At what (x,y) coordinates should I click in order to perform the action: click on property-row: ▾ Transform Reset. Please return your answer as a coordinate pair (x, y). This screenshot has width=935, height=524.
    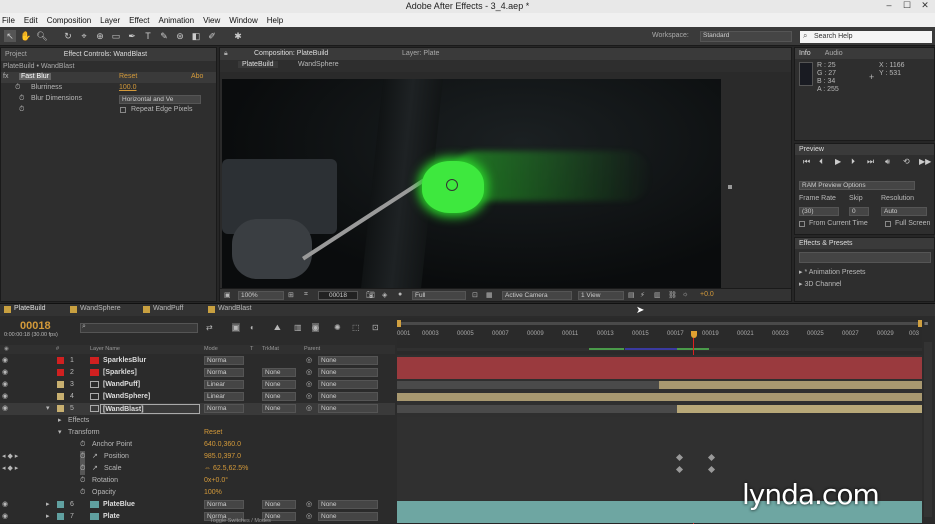
    Looking at the image, I should click on (197, 433).